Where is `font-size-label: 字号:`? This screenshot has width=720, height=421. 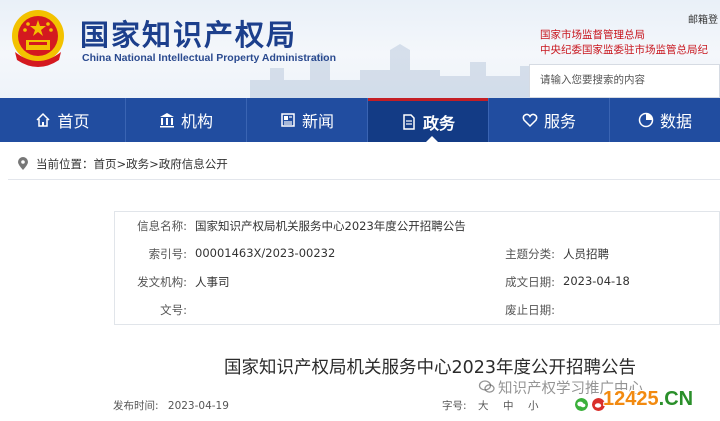 font-size-label: 字号: is located at coordinates (454, 406).